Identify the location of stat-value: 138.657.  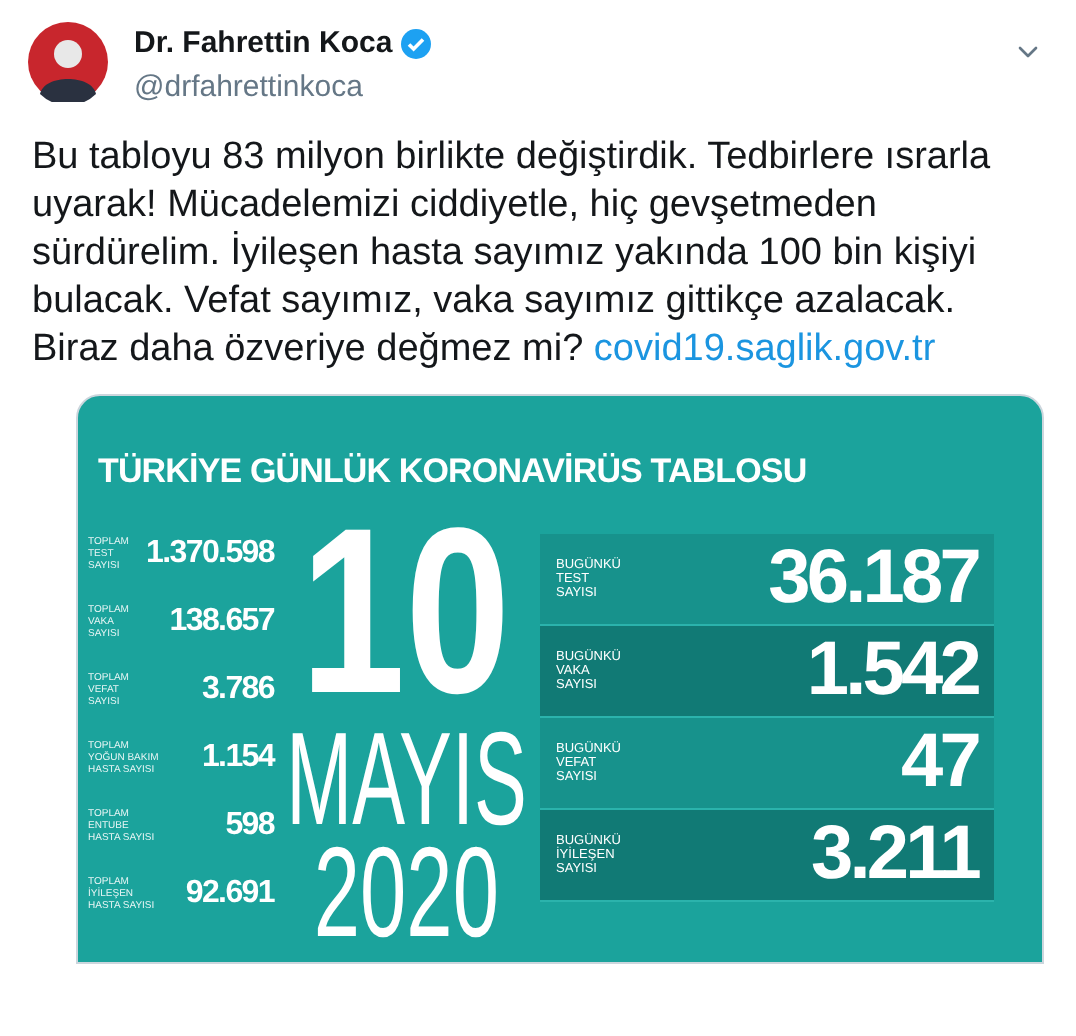
(221, 621).